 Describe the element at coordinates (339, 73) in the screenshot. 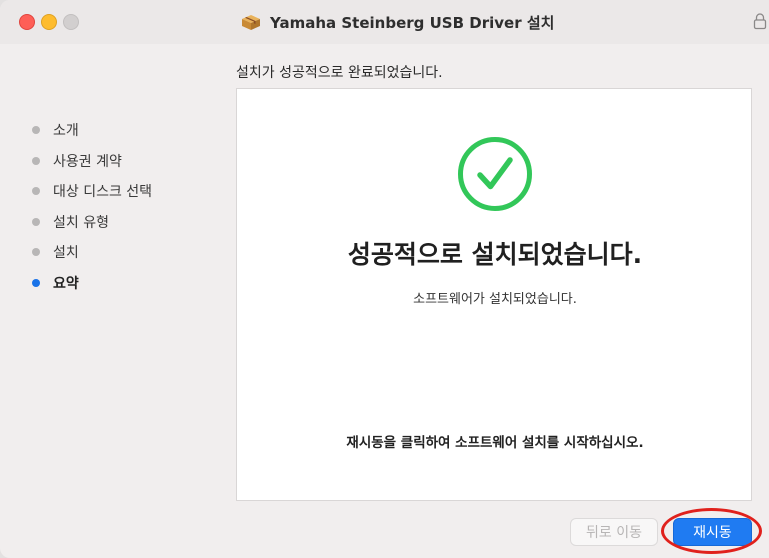

I see `page-heading: 설치가 성공적으로 완료되었습니다.` at that location.